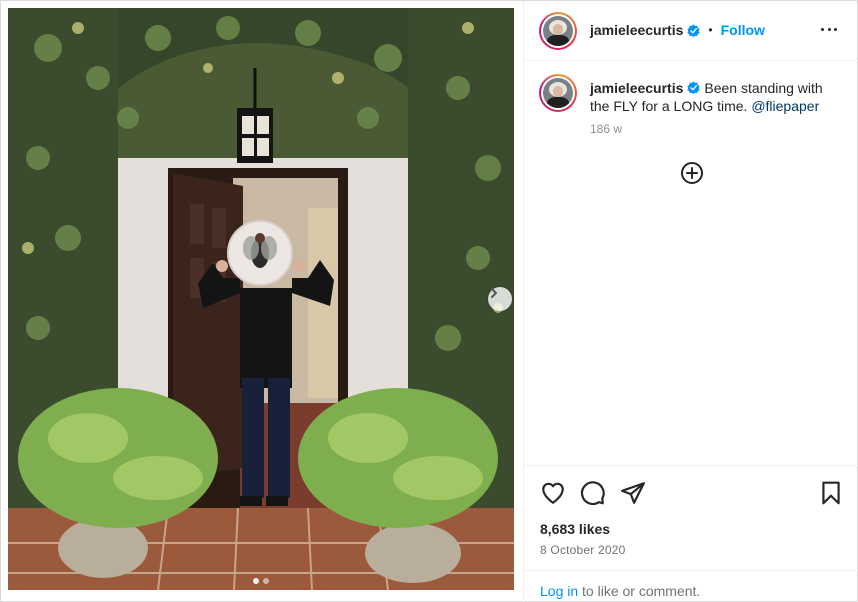 The height and width of the screenshot is (602, 858). I want to click on heart-icon, so click(553, 493).